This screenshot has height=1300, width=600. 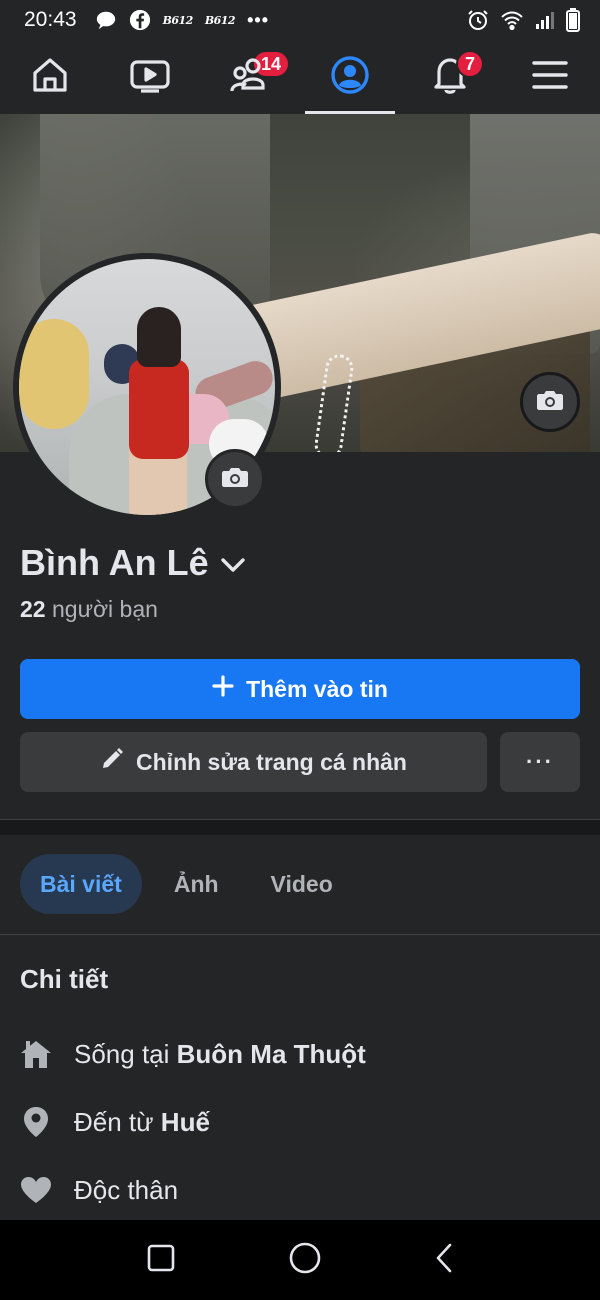 I want to click on add-to-story-button: Thêm vào tin, so click(x=300, y=689).